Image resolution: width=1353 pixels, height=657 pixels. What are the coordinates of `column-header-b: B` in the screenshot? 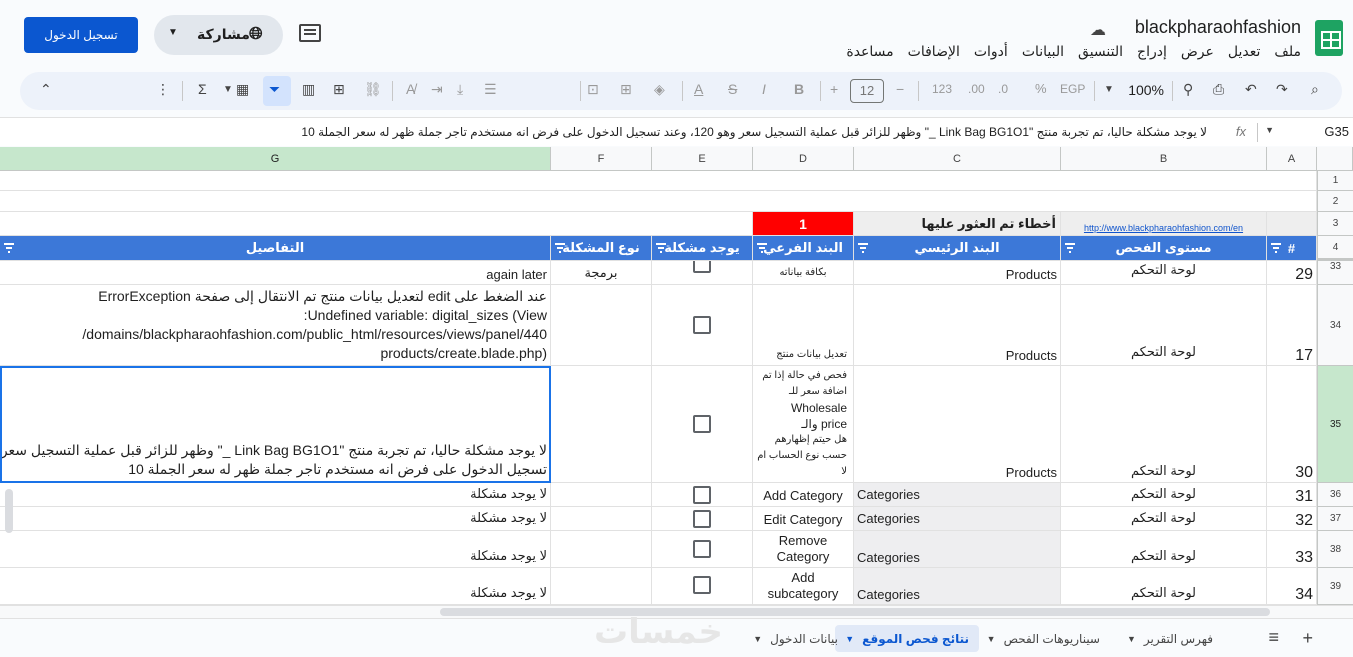 It's located at (1164, 159).